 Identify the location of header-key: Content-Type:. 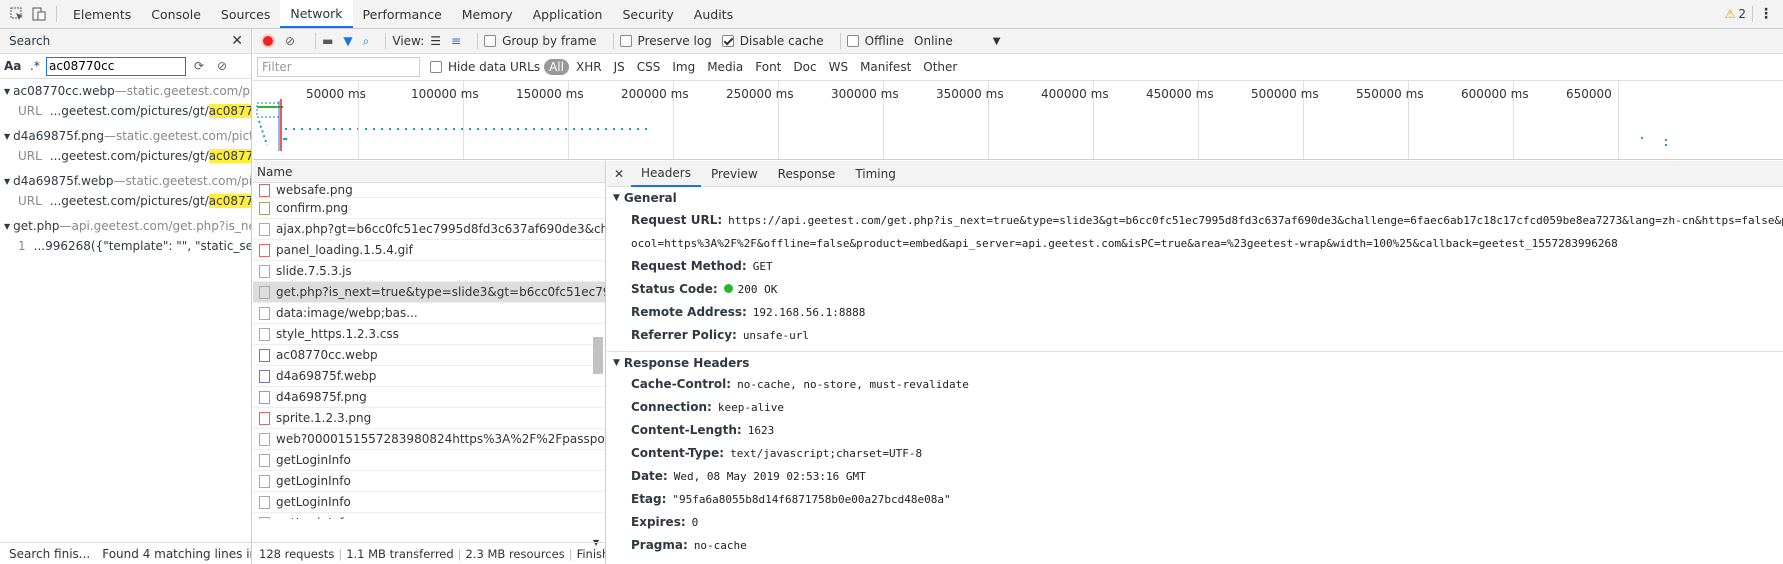
(678, 453).